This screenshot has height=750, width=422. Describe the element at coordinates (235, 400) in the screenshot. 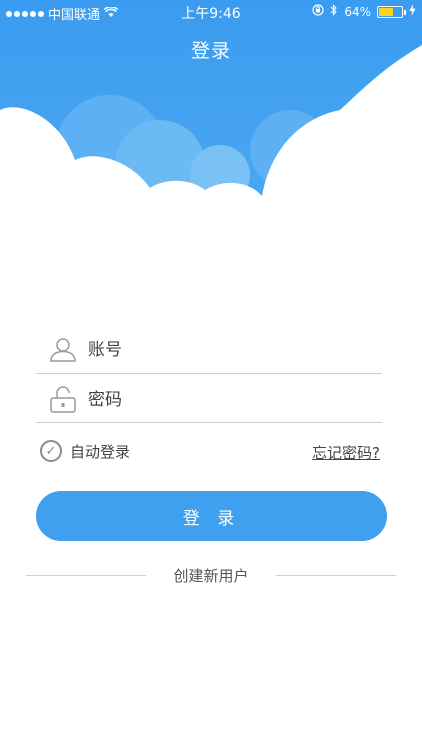

I see `password-input` at that location.